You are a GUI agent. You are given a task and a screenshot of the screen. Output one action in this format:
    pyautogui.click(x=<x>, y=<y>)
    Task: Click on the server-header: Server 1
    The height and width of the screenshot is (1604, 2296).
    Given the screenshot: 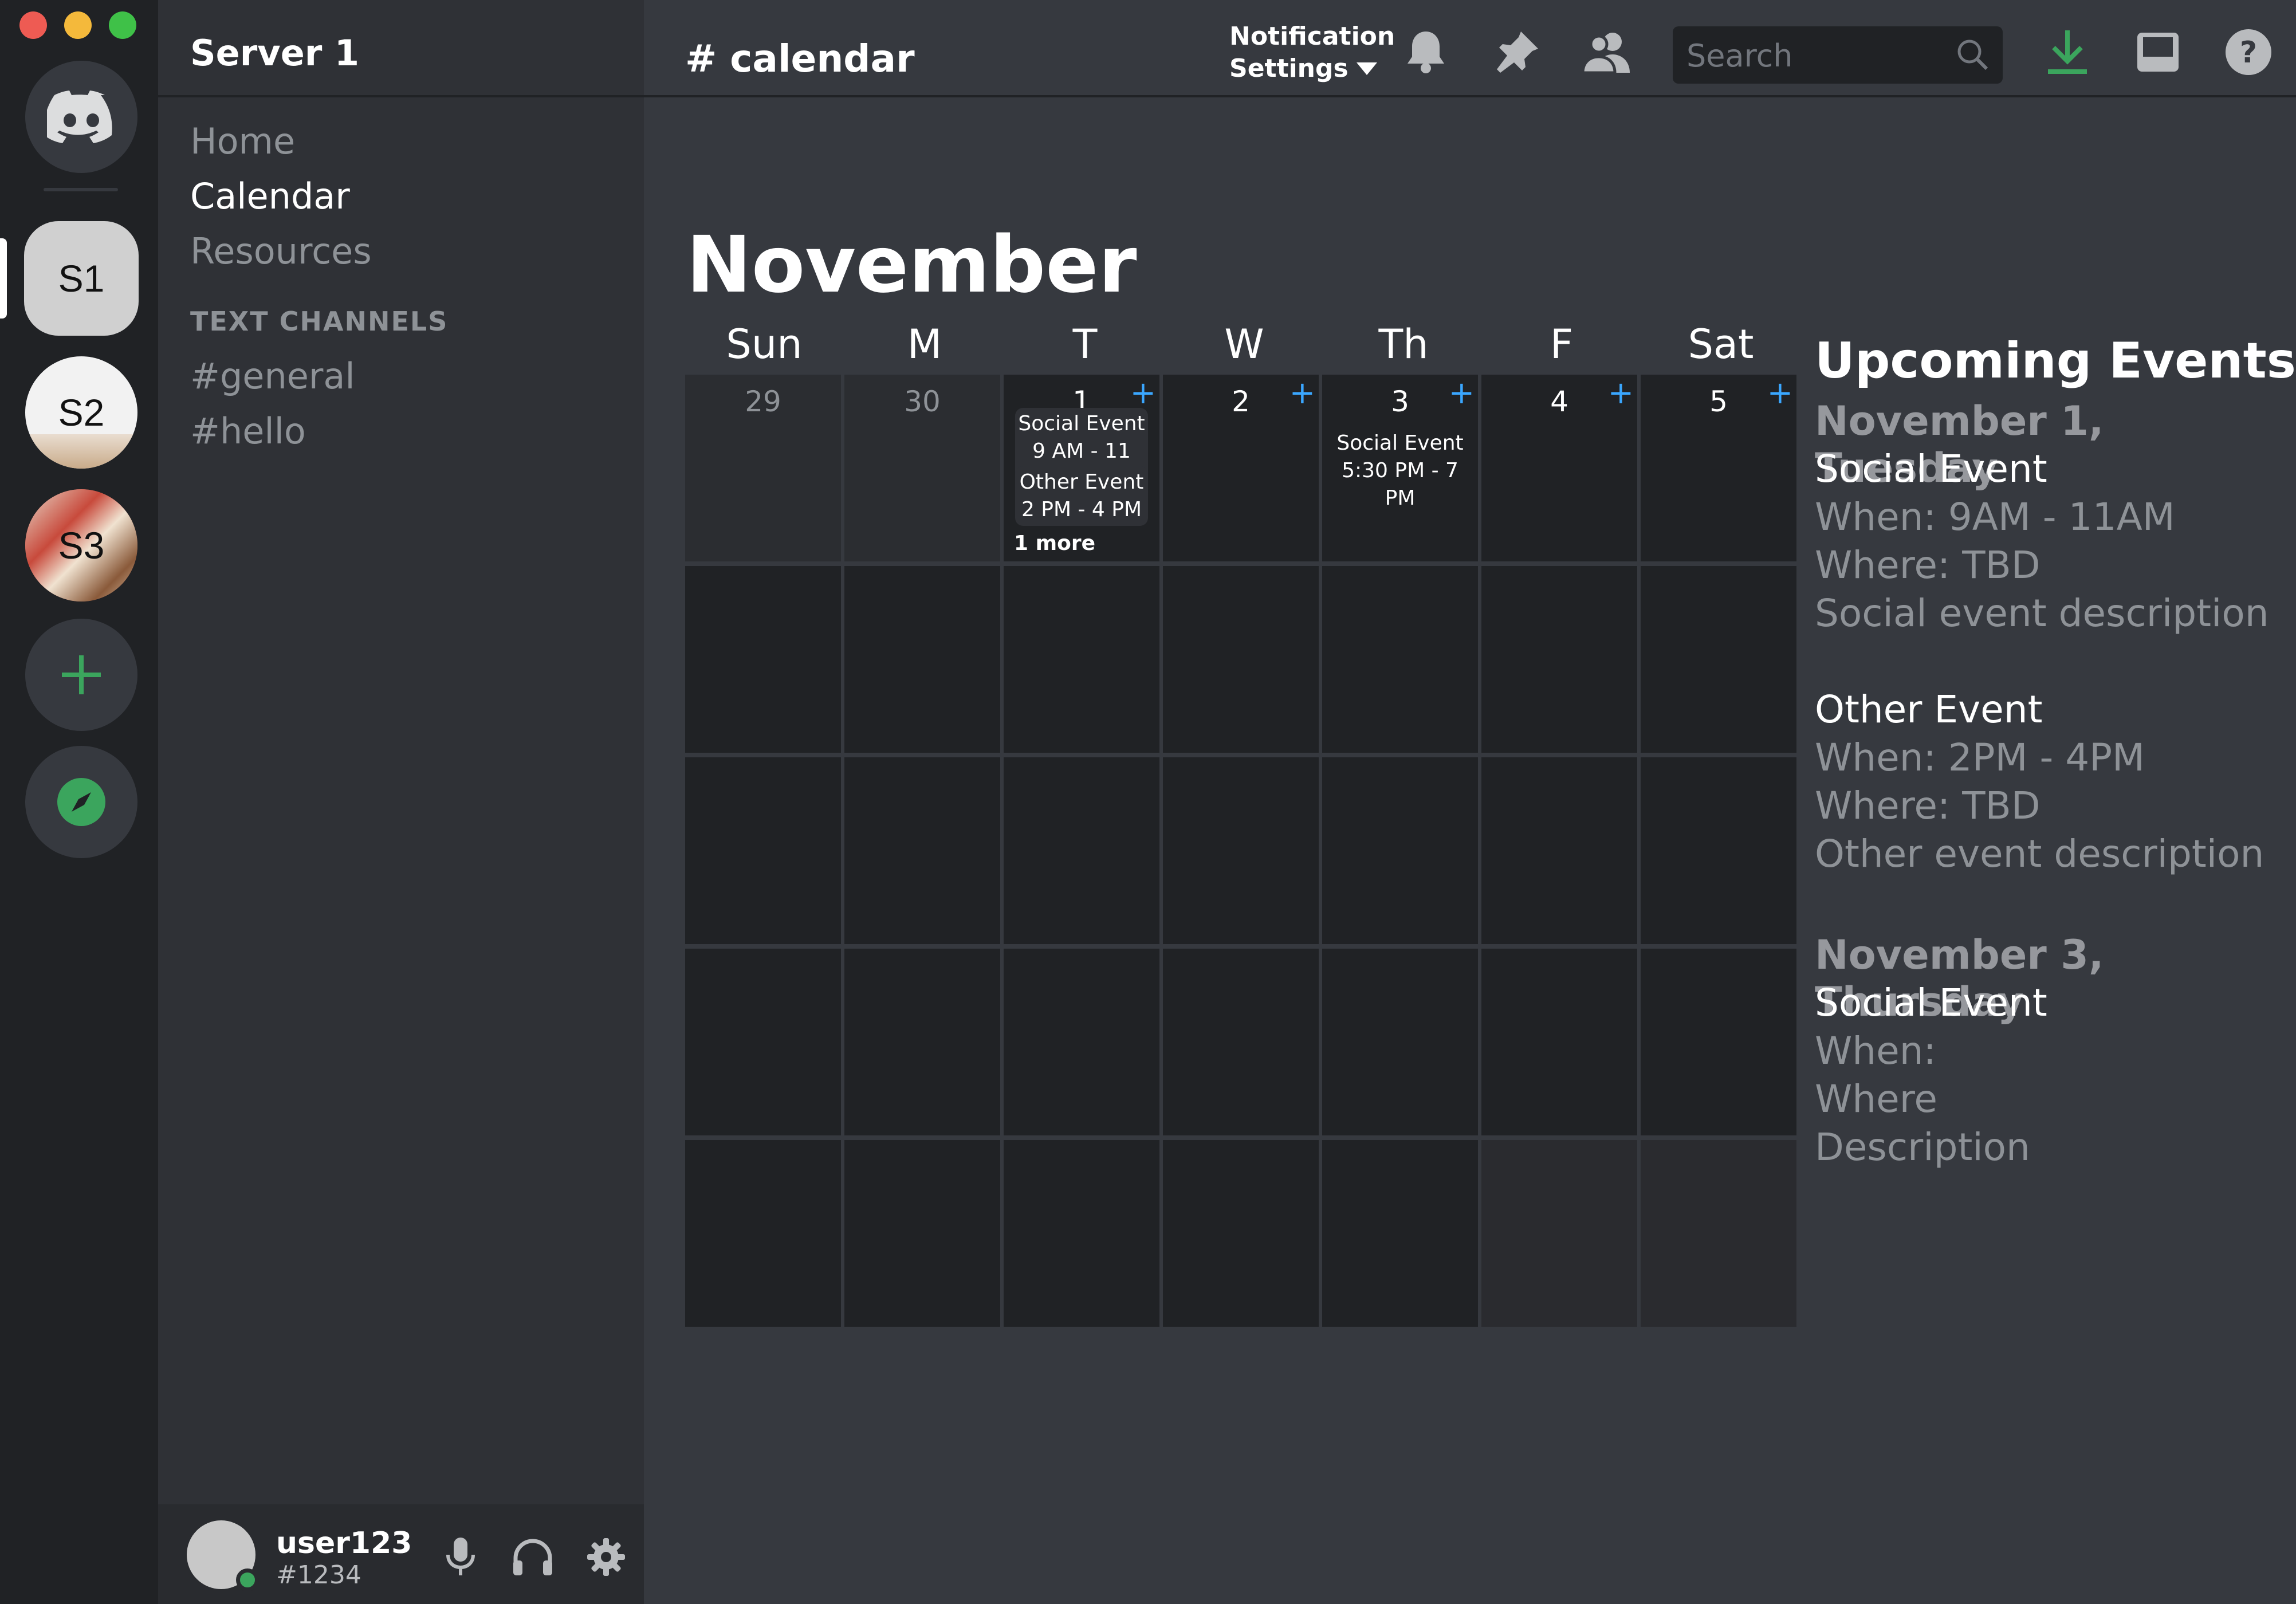 What is the action you would take?
    pyautogui.click(x=401, y=49)
    